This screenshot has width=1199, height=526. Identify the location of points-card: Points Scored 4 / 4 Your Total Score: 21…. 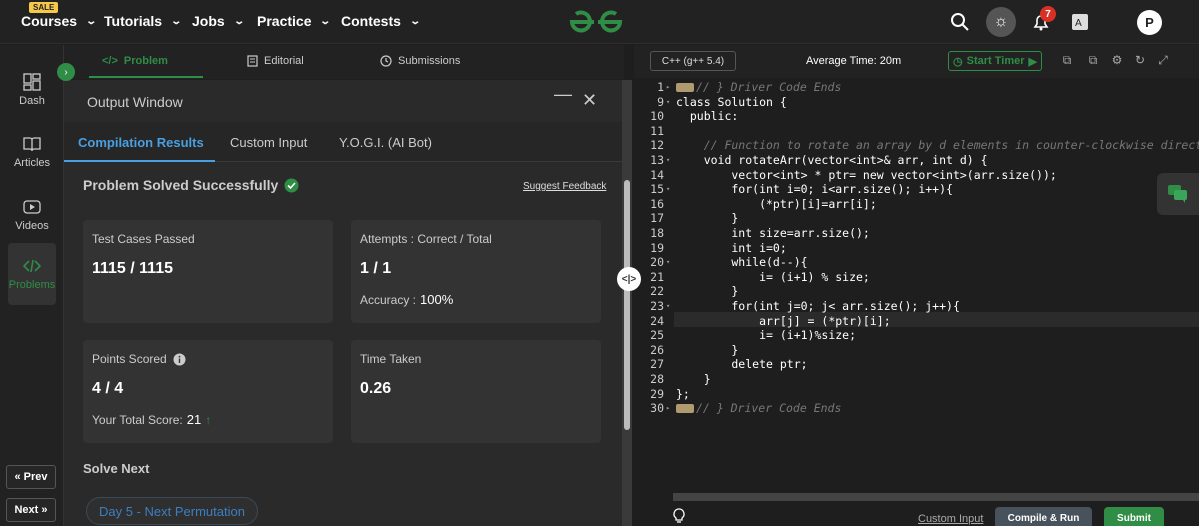
(208, 391).